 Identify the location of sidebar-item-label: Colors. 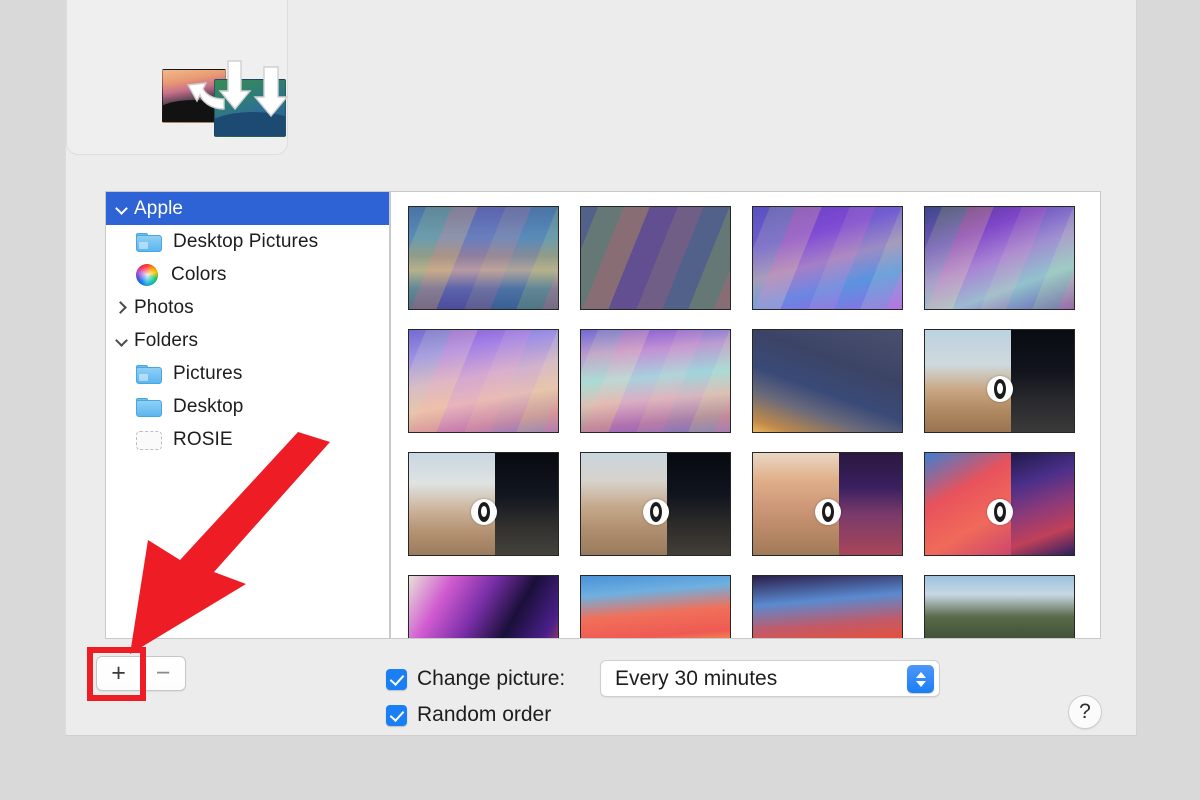
(199, 274).